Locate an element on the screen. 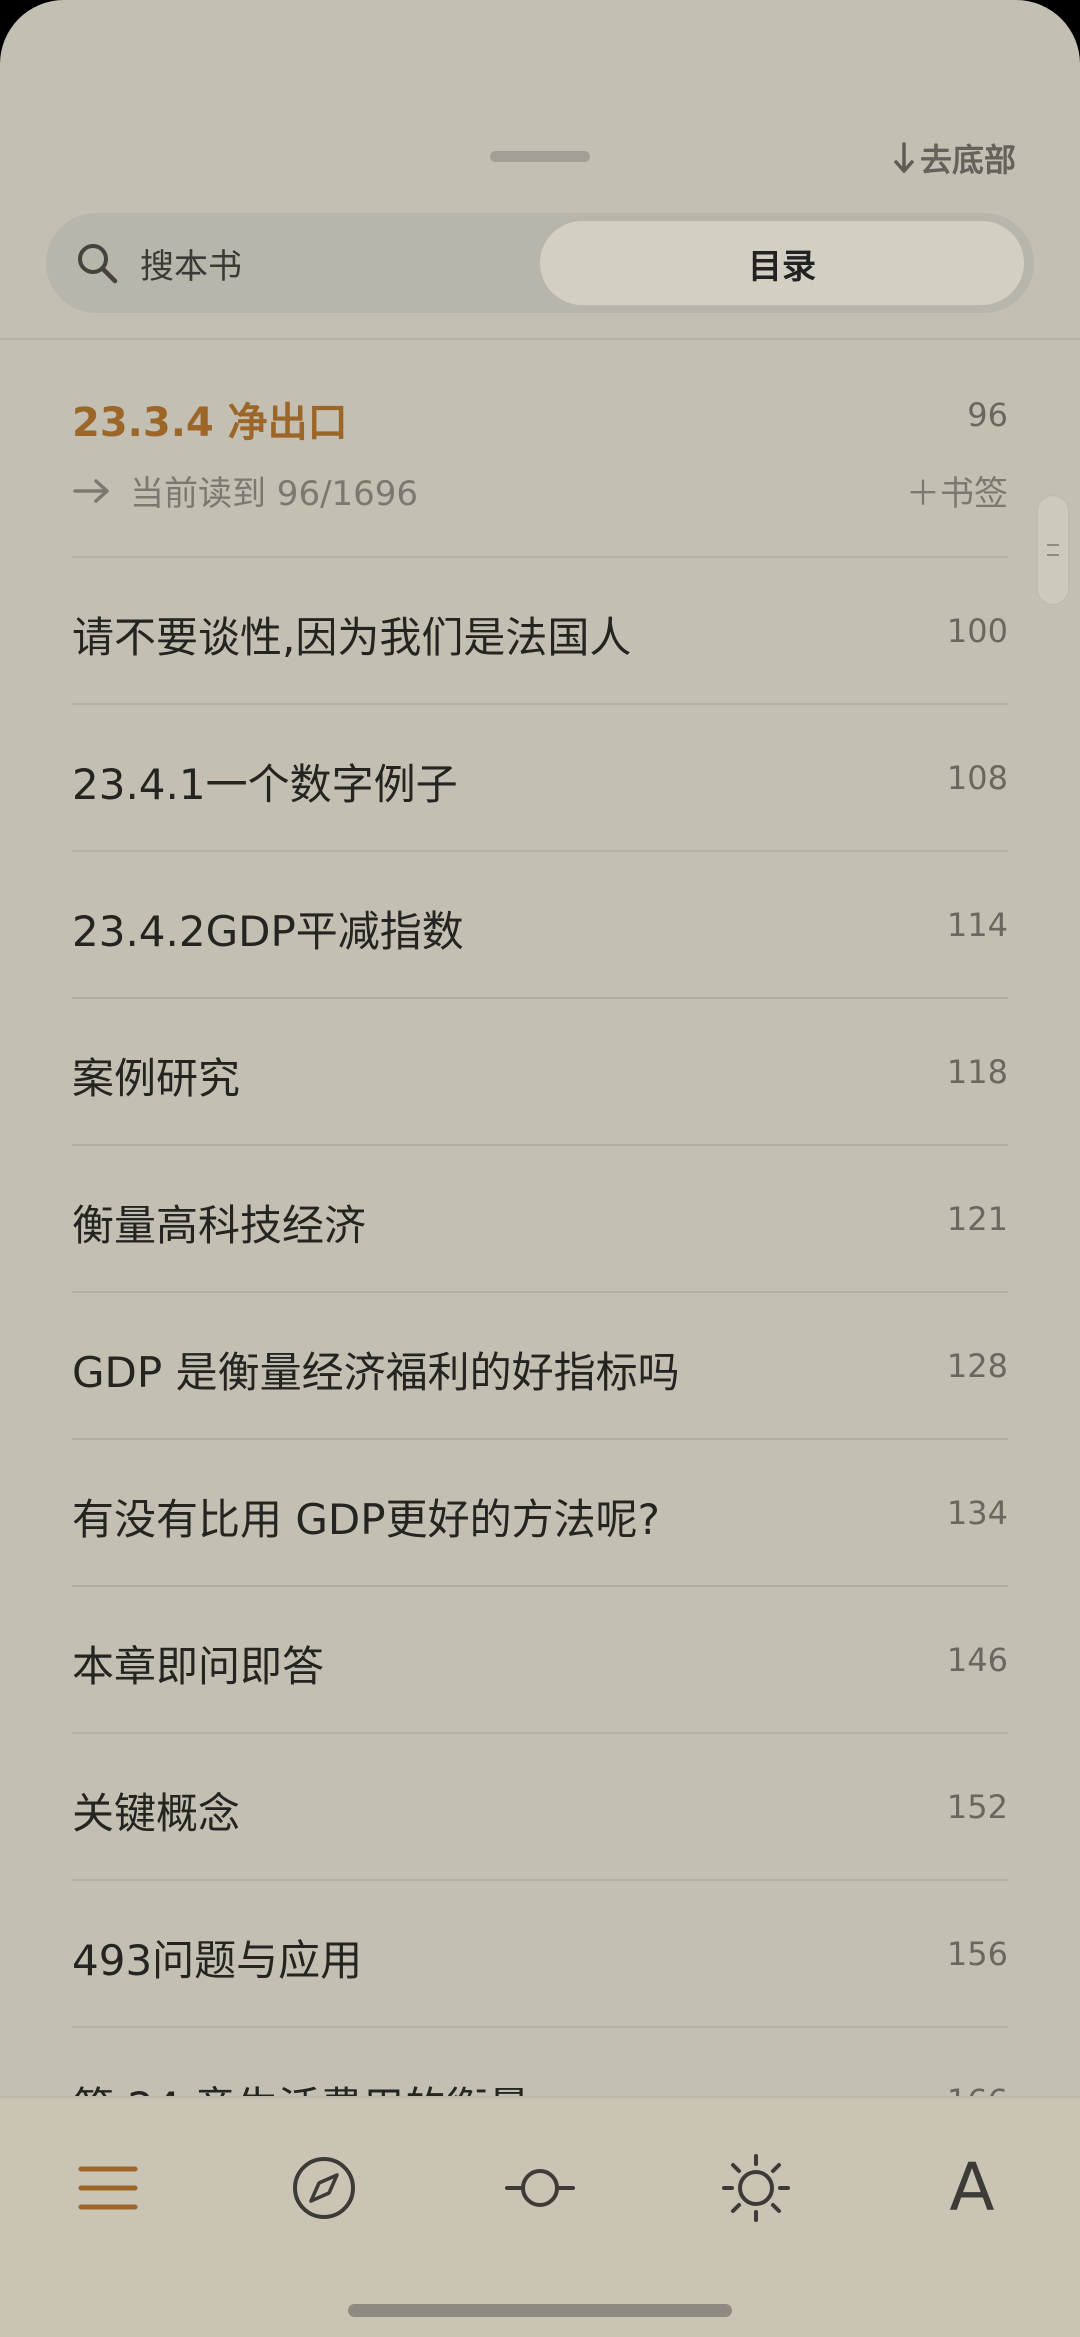 The image size is (1080, 2337). reading-progress: 当前读到 96/1696 is located at coordinates (245, 490).